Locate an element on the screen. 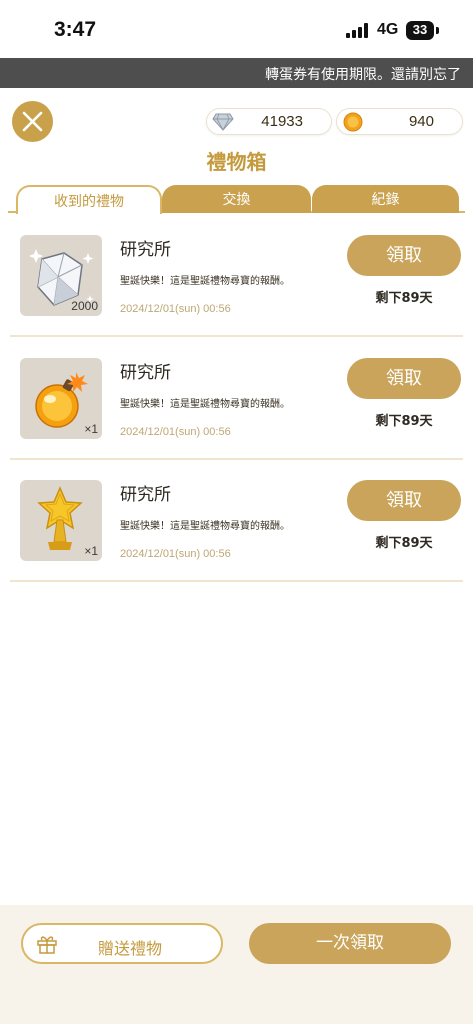 This screenshot has height=1024, width=473. tab-history: 紀錄 is located at coordinates (385, 199).